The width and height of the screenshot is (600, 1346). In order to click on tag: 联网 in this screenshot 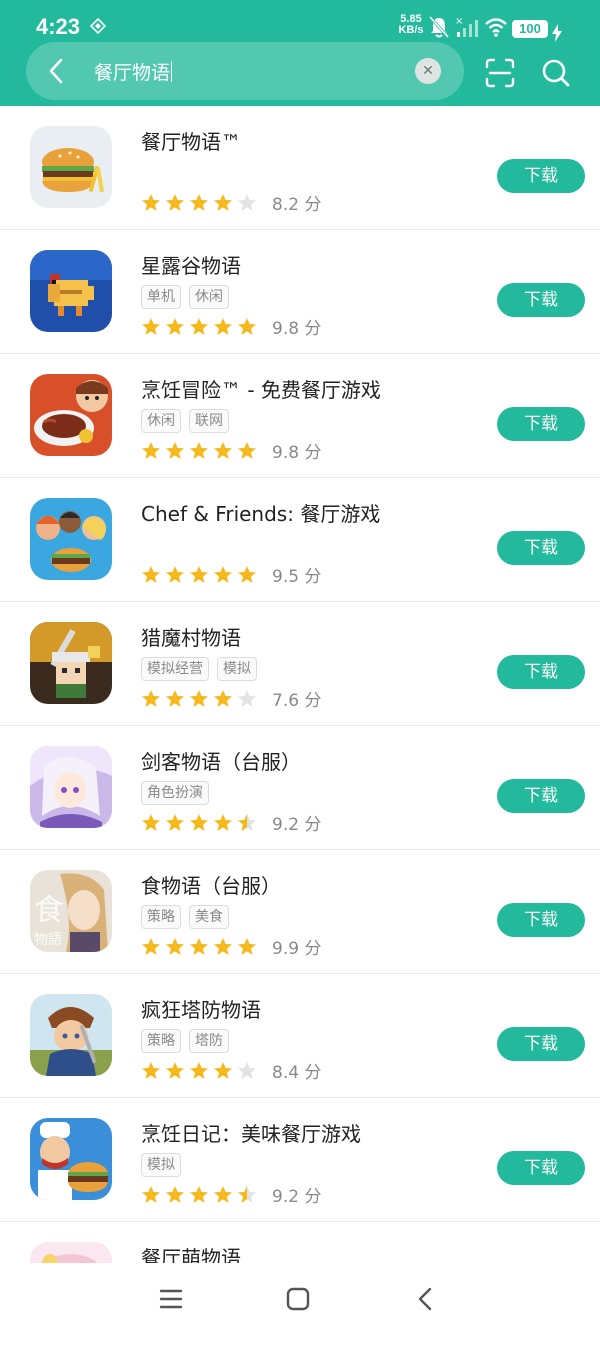, I will do `click(209, 421)`.